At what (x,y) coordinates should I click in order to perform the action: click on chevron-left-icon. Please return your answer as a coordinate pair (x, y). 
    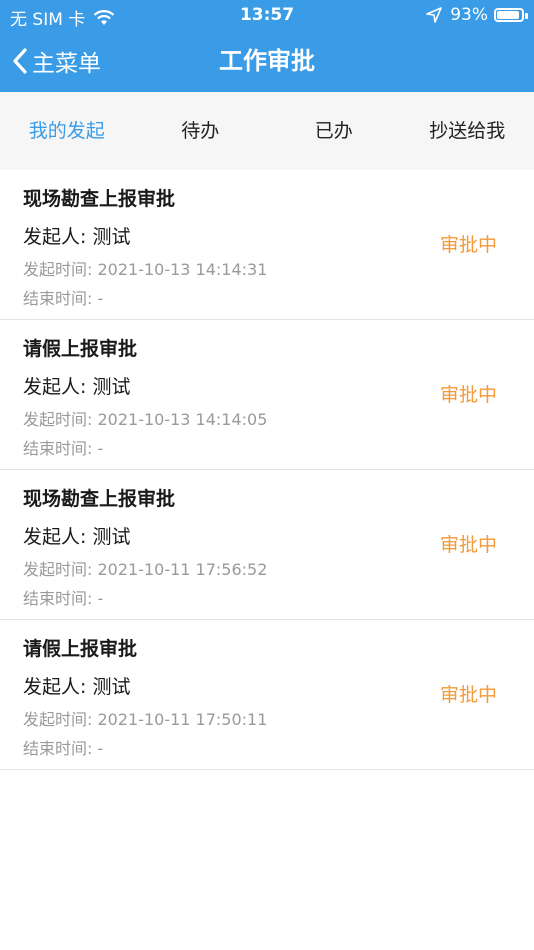
    Looking at the image, I should click on (20, 61).